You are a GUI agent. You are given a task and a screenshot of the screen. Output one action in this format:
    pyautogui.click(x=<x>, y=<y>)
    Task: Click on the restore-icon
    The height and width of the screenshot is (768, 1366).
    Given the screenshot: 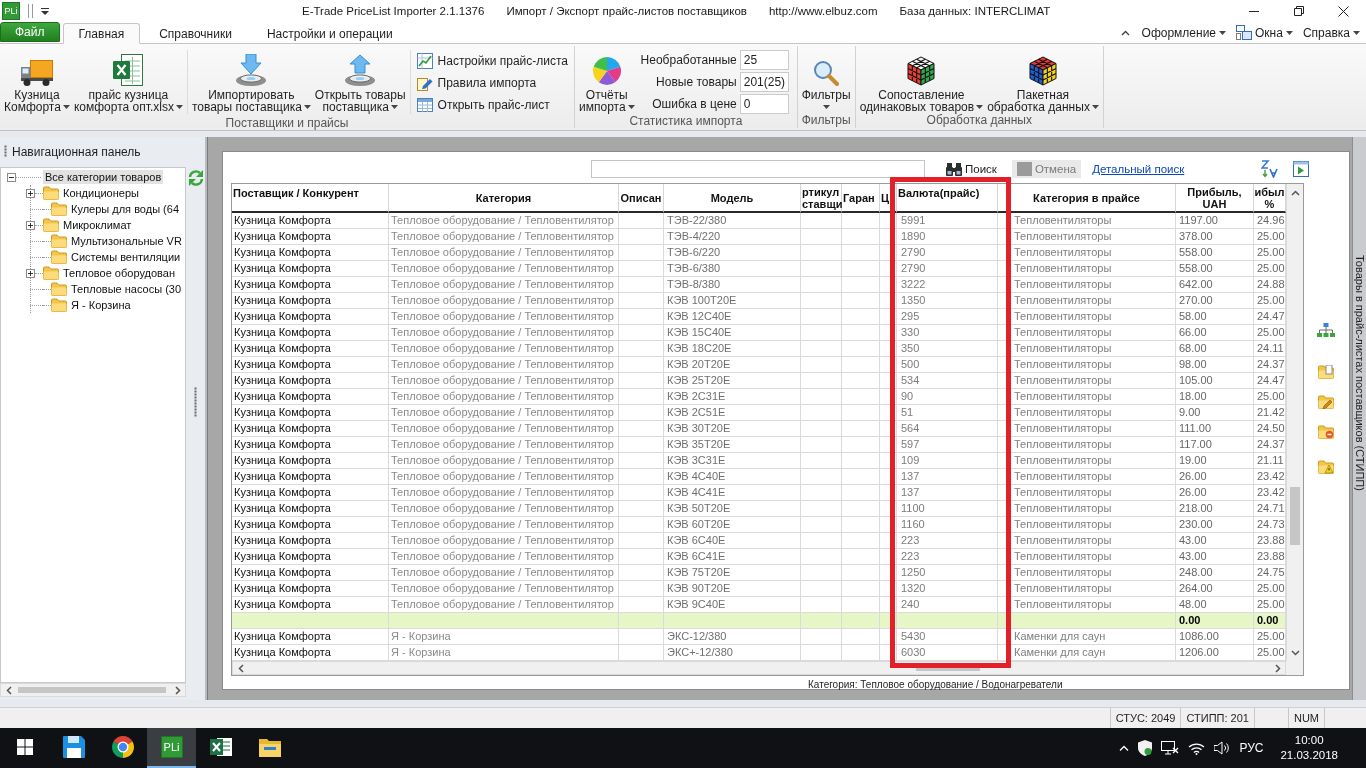 What is the action you would take?
    pyautogui.click(x=1298, y=11)
    